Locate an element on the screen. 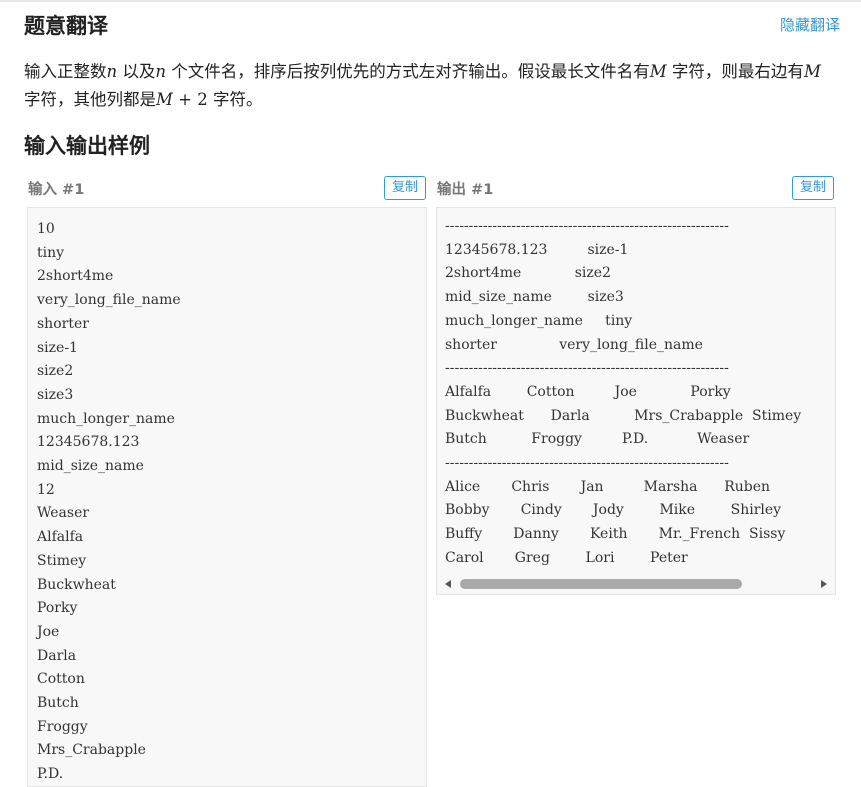 This screenshot has height=787, width=861. input-sample-label: 输入 #1 is located at coordinates (56, 190).